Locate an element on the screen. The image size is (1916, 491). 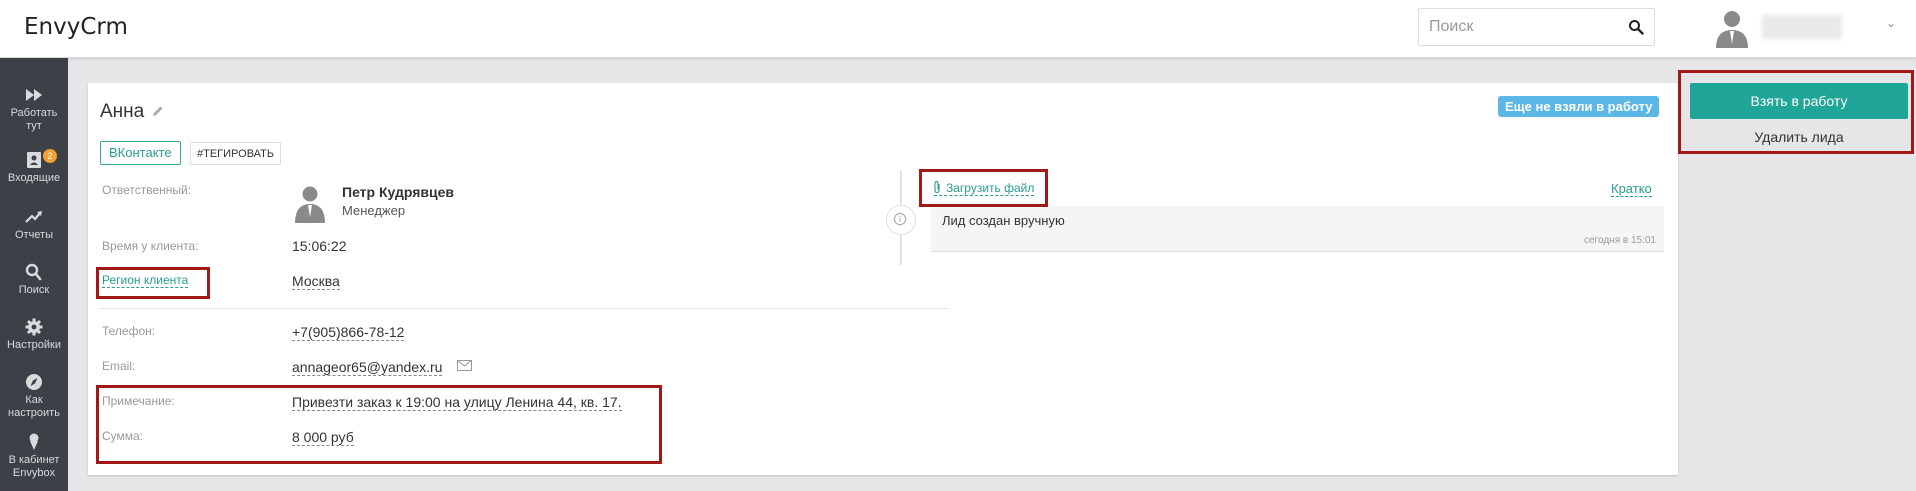
highlight-box-note-sum is located at coordinates (379, 424).